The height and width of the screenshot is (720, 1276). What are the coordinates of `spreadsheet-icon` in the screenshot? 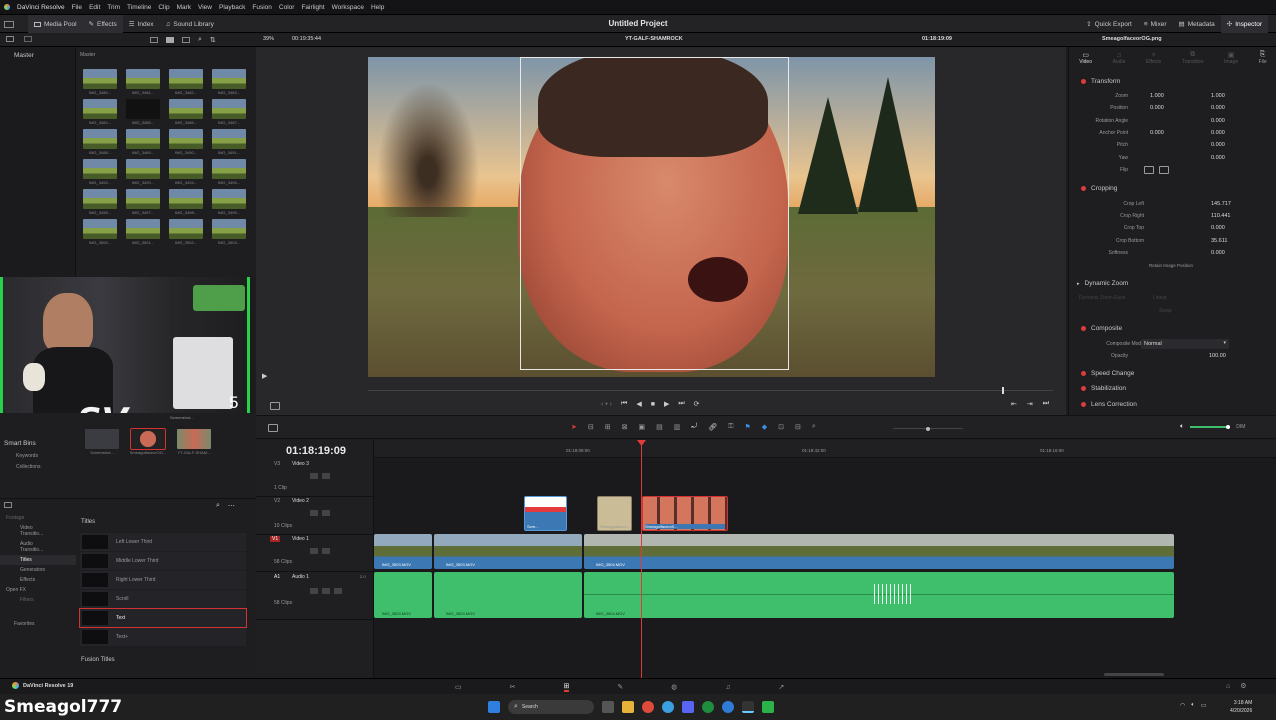 It's located at (768, 707).